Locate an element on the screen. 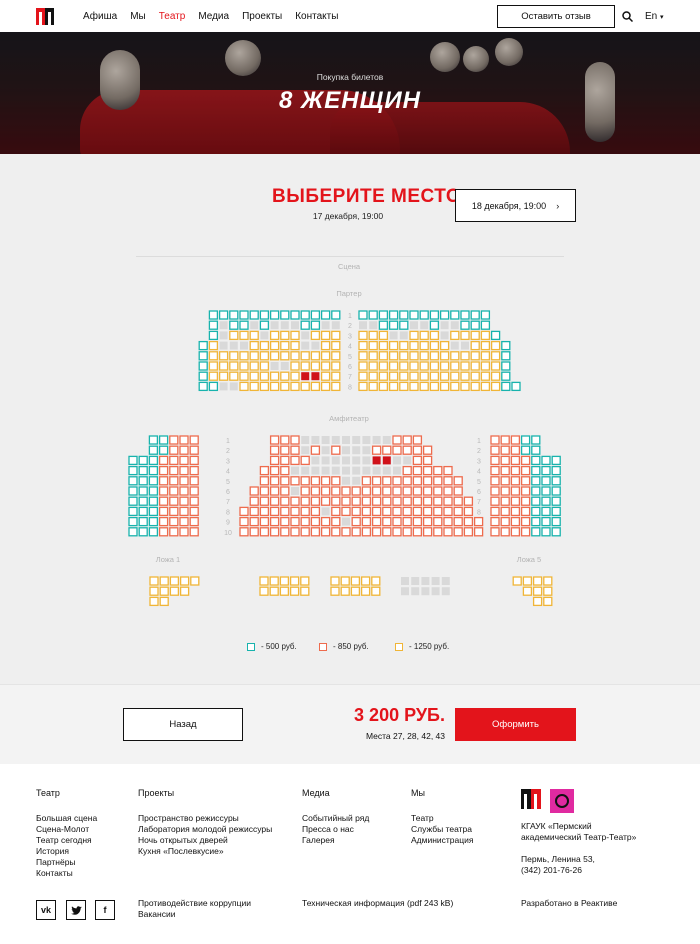 The image size is (700, 944). footer-link: Администрация is located at coordinates (442, 840).